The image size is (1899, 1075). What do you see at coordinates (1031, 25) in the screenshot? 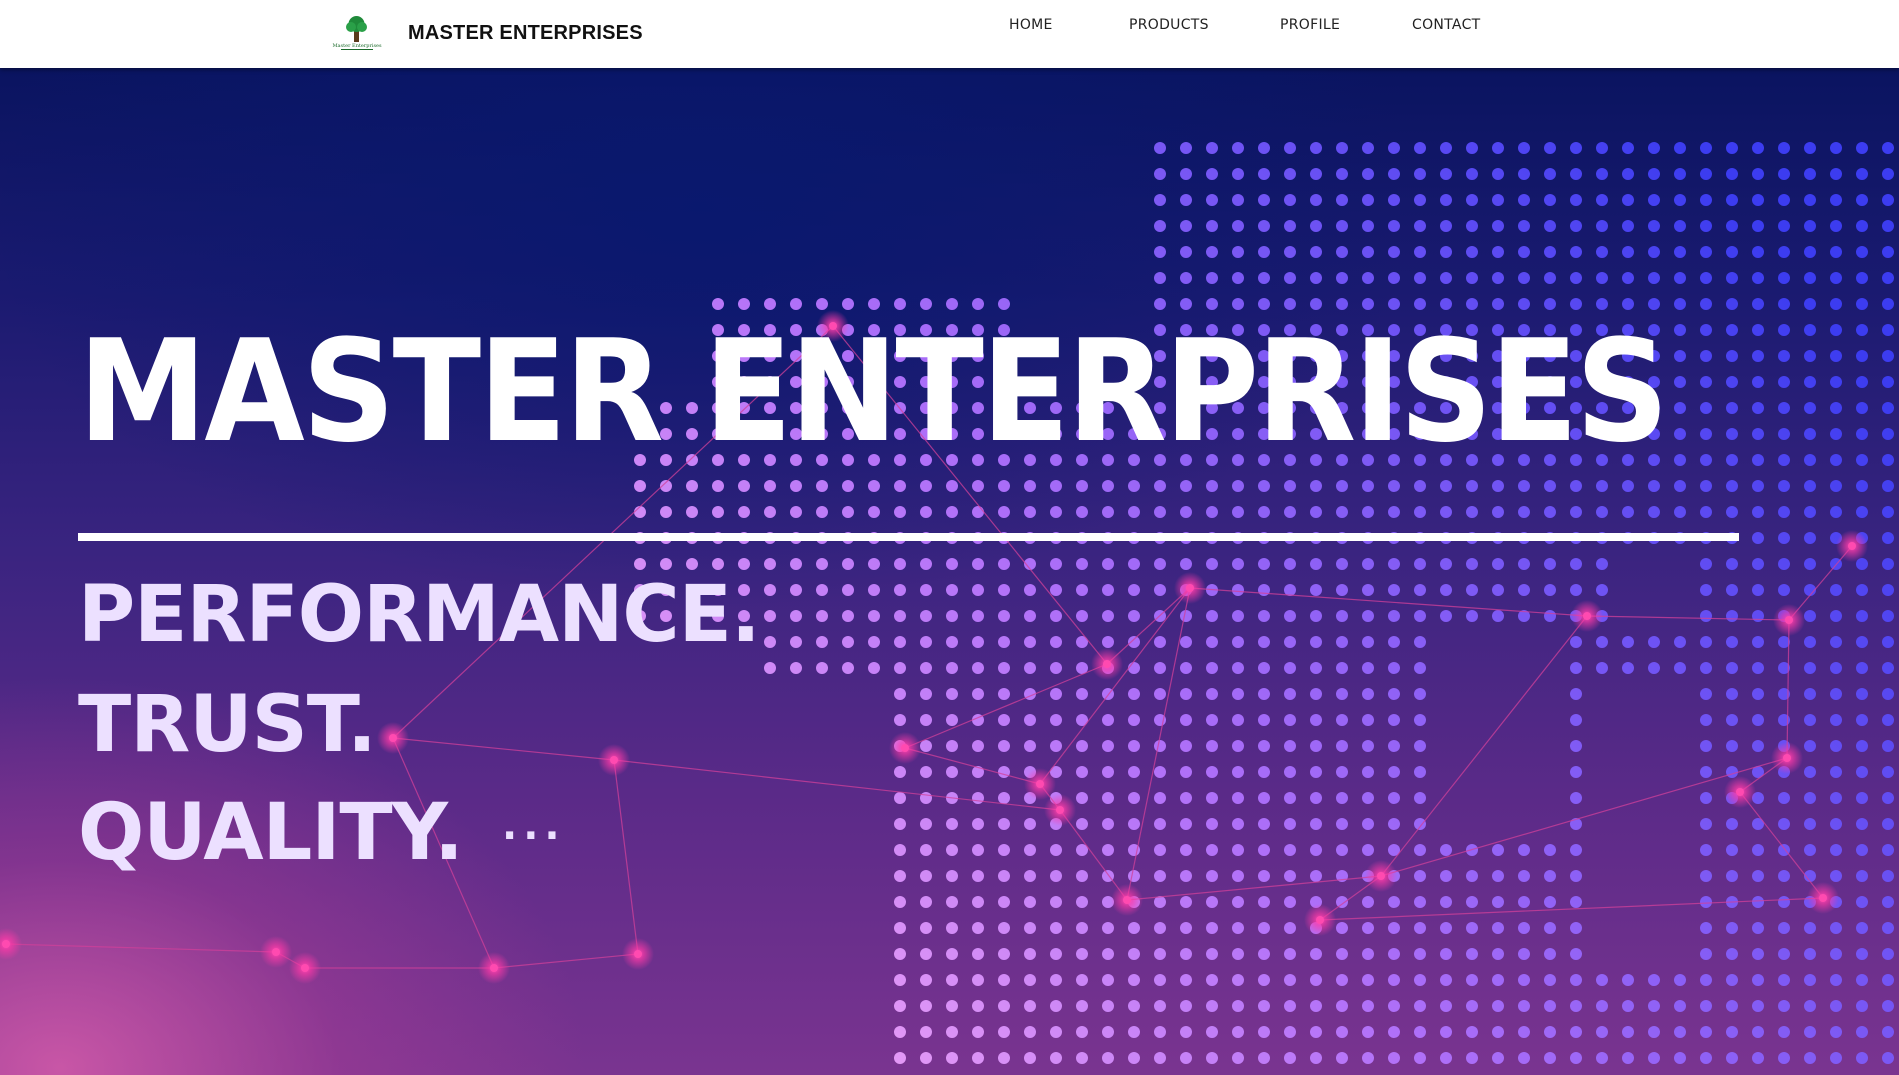
I see `nav-home: HOME` at bounding box center [1031, 25].